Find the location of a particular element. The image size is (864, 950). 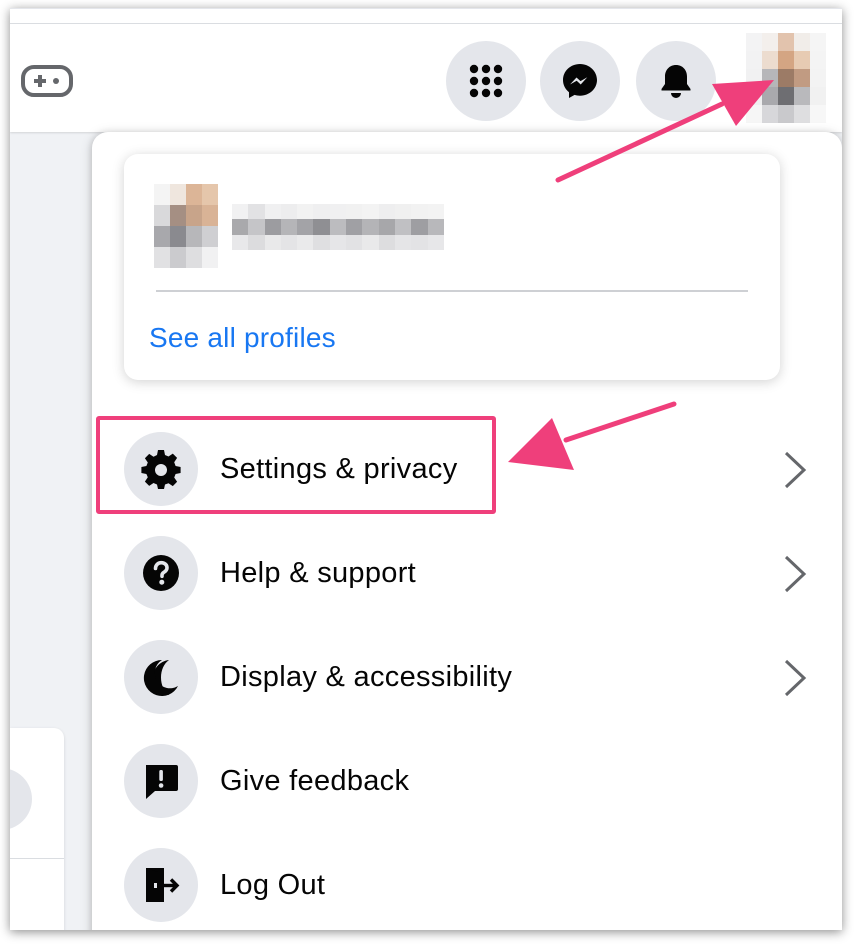

menu-item-give-feedback: Give feedback is located at coordinates (464, 781).